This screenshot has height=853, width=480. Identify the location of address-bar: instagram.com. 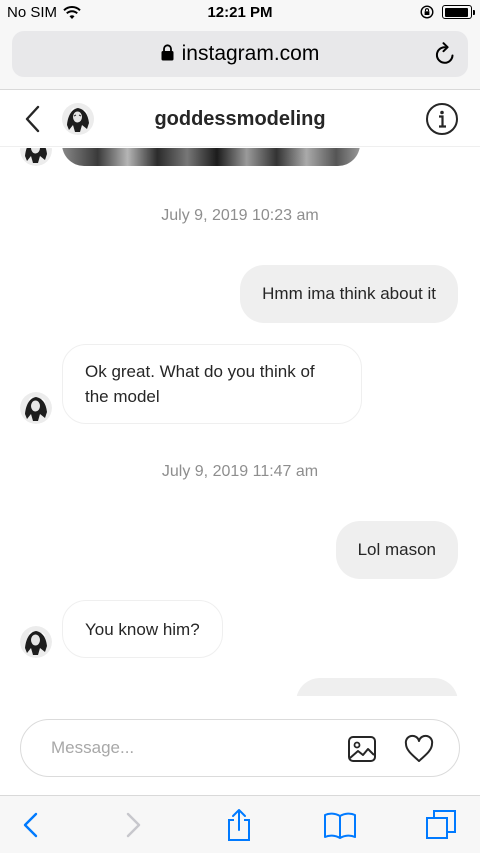
(240, 54).